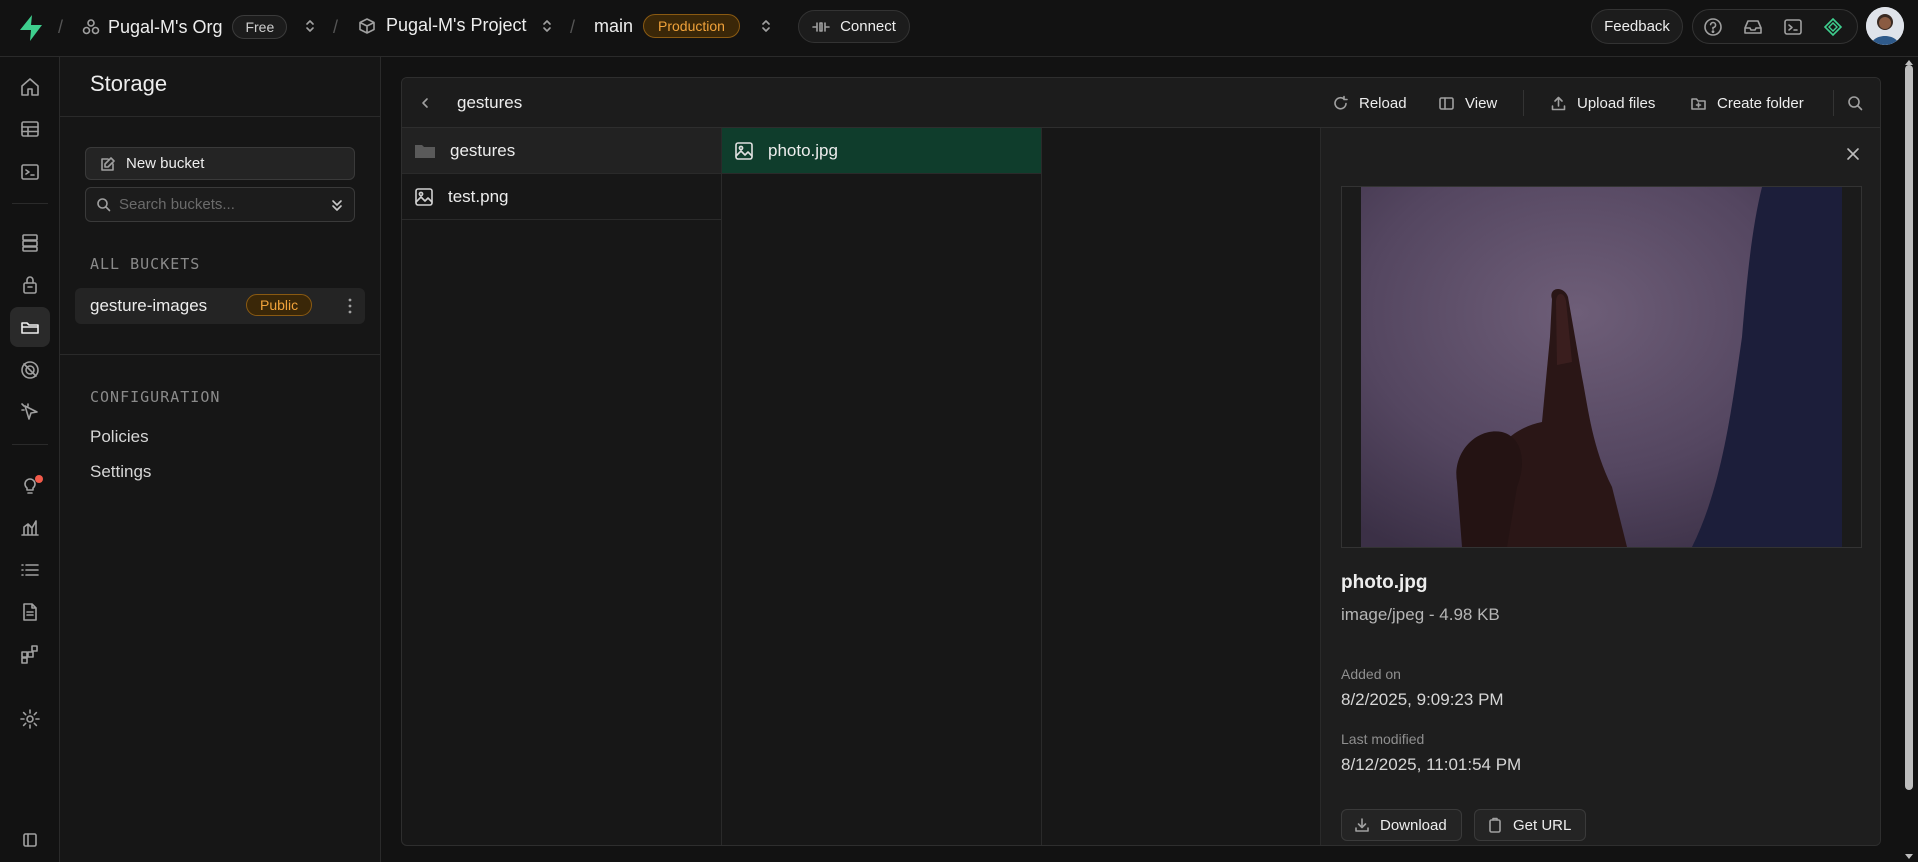 The image size is (1918, 862). Describe the element at coordinates (1383, 739) in the screenshot. I see `last-modified-label: Last modified` at that location.